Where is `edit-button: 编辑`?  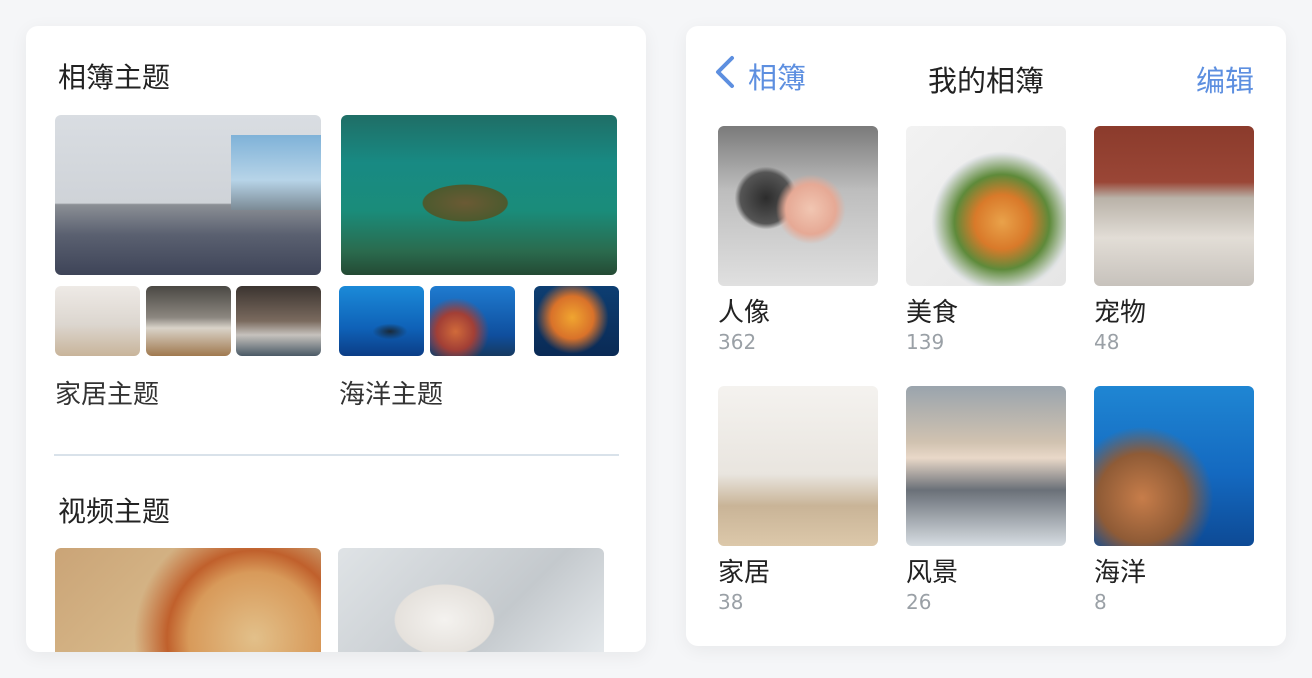 edit-button: 编辑 is located at coordinates (1225, 79).